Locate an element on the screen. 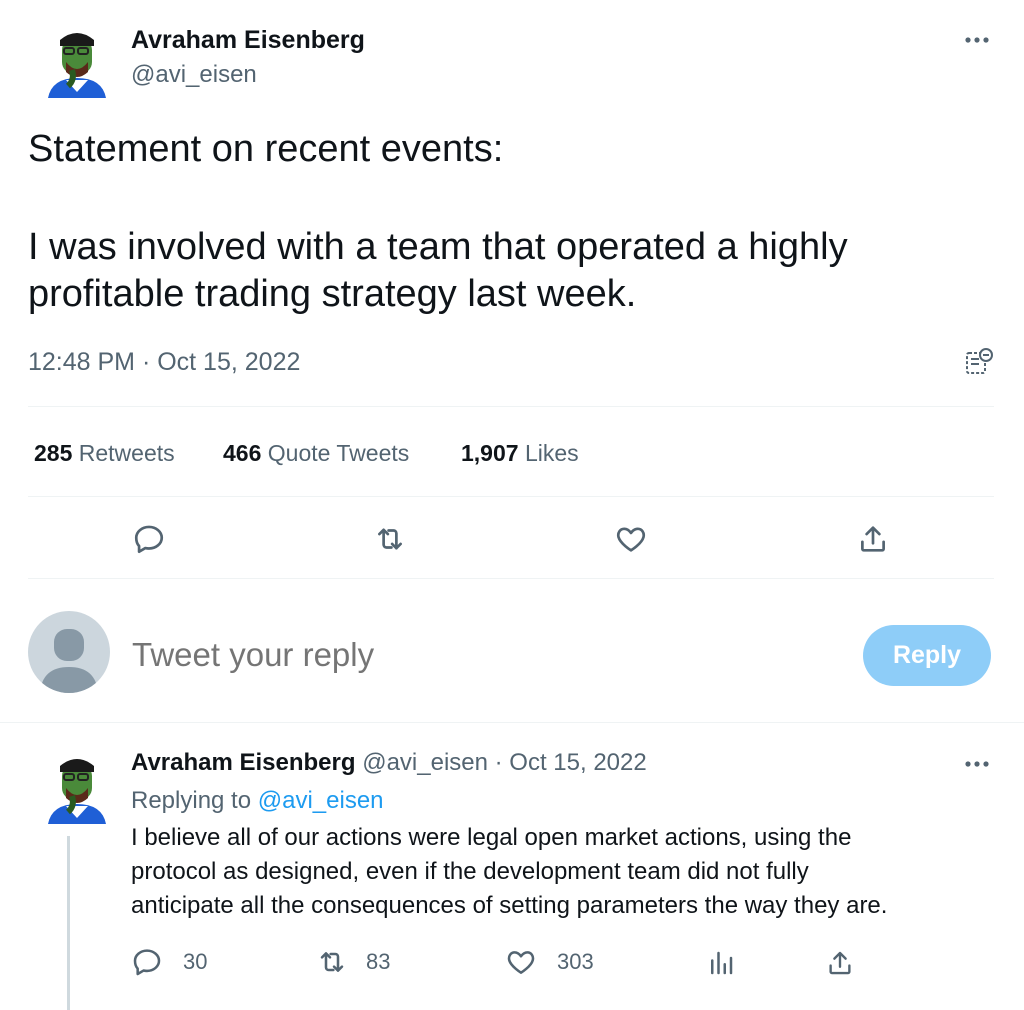  likes-stat: 1,907 Likes is located at coordinates (520, 453).